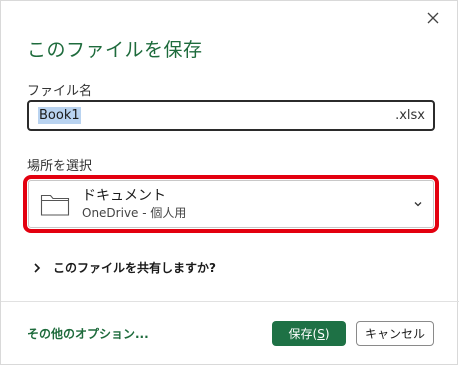  I want to click on close-icon, so click(433, 19).